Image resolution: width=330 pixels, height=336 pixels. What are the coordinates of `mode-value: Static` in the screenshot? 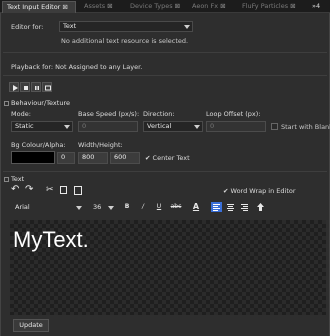 It's located at (24, 126).